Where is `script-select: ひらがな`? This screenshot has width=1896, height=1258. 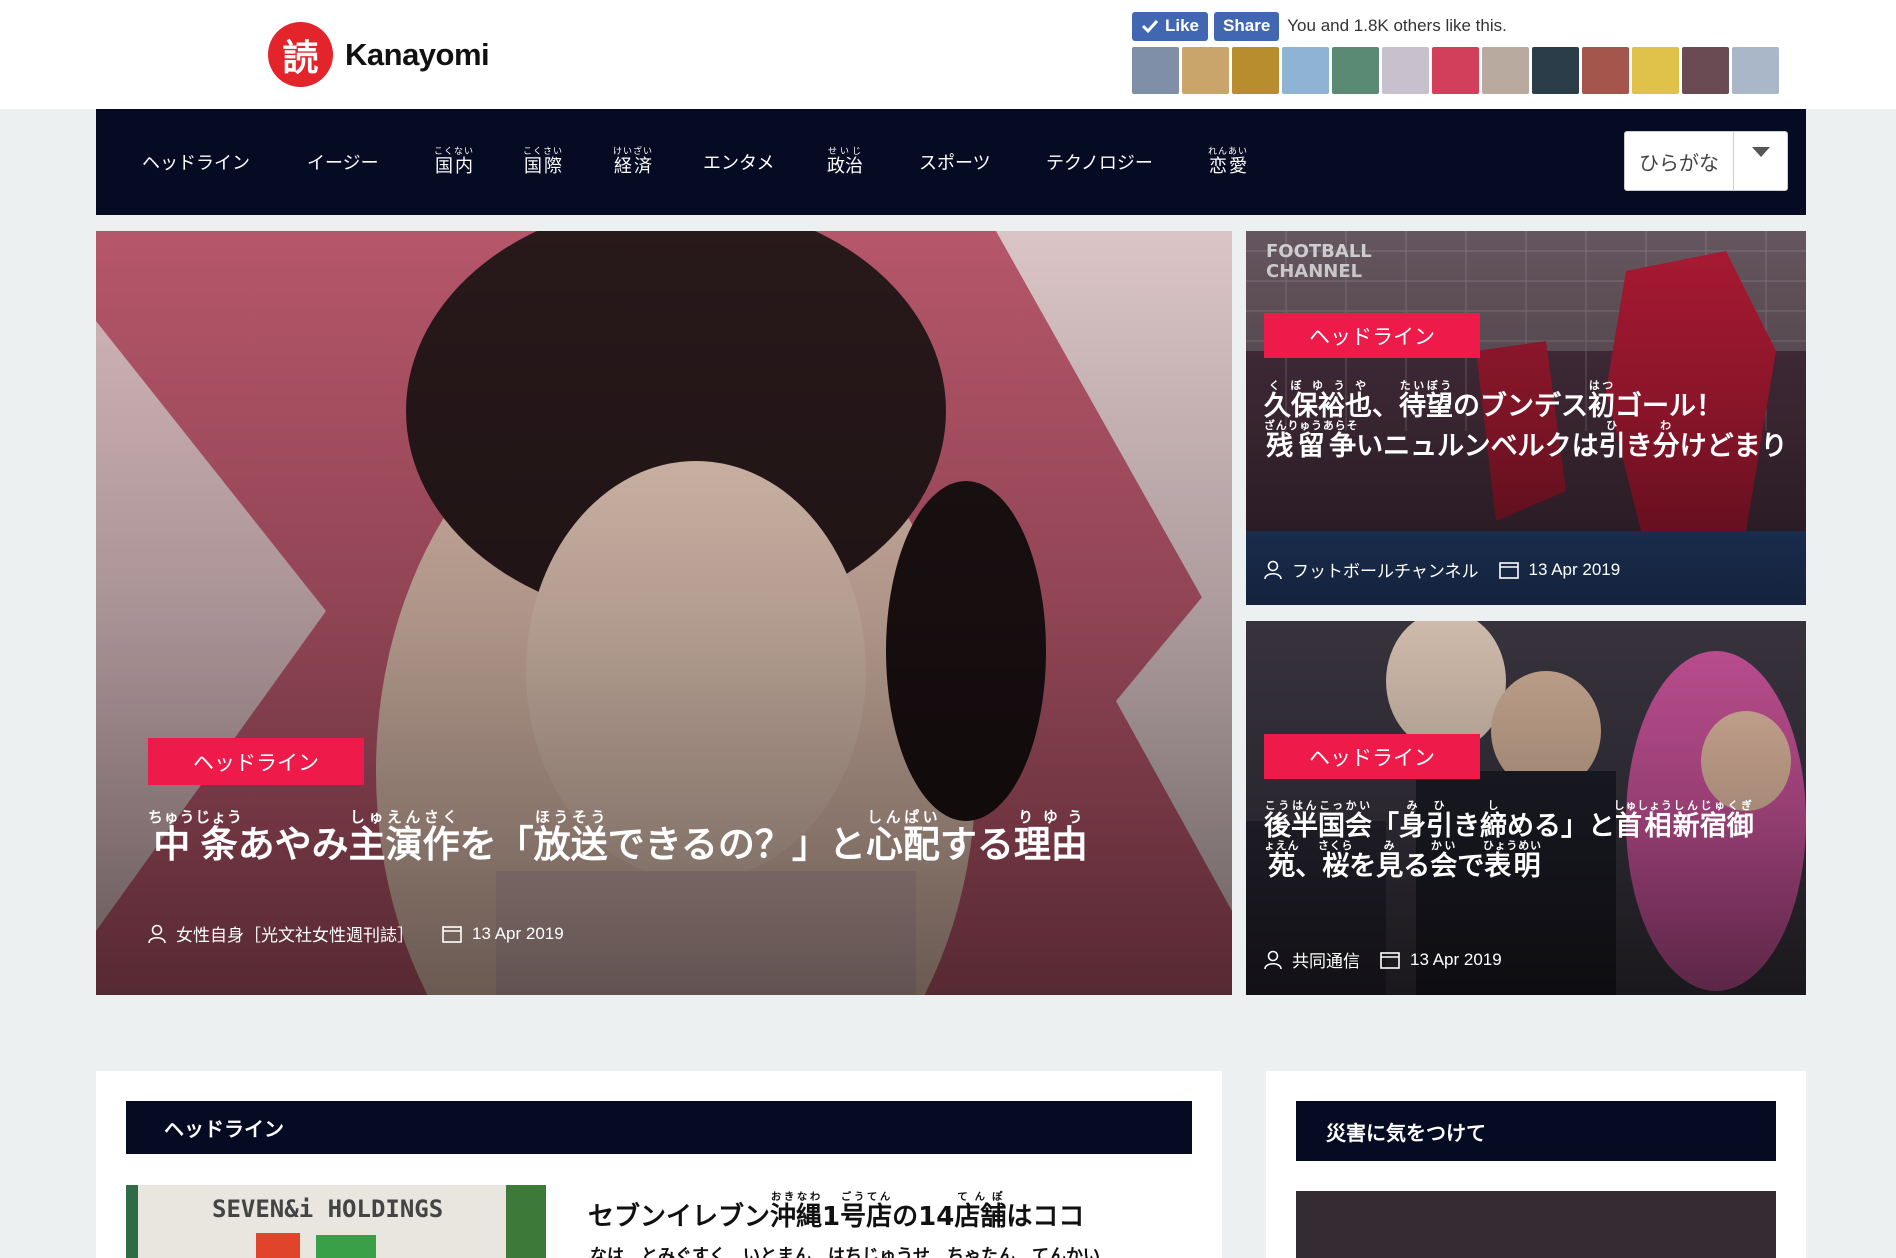 script-select: ひらがな is located at coordinates (1706, 161).